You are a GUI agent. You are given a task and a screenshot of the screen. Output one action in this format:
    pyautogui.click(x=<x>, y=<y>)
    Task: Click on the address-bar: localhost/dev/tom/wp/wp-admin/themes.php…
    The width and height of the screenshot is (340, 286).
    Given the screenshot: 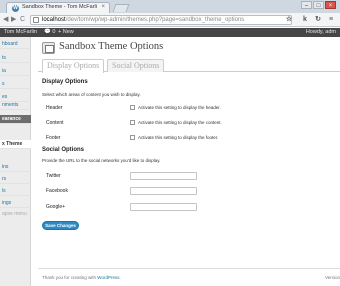 What is the action you would take?
    pyautogui.click(x=161, y=20)
    